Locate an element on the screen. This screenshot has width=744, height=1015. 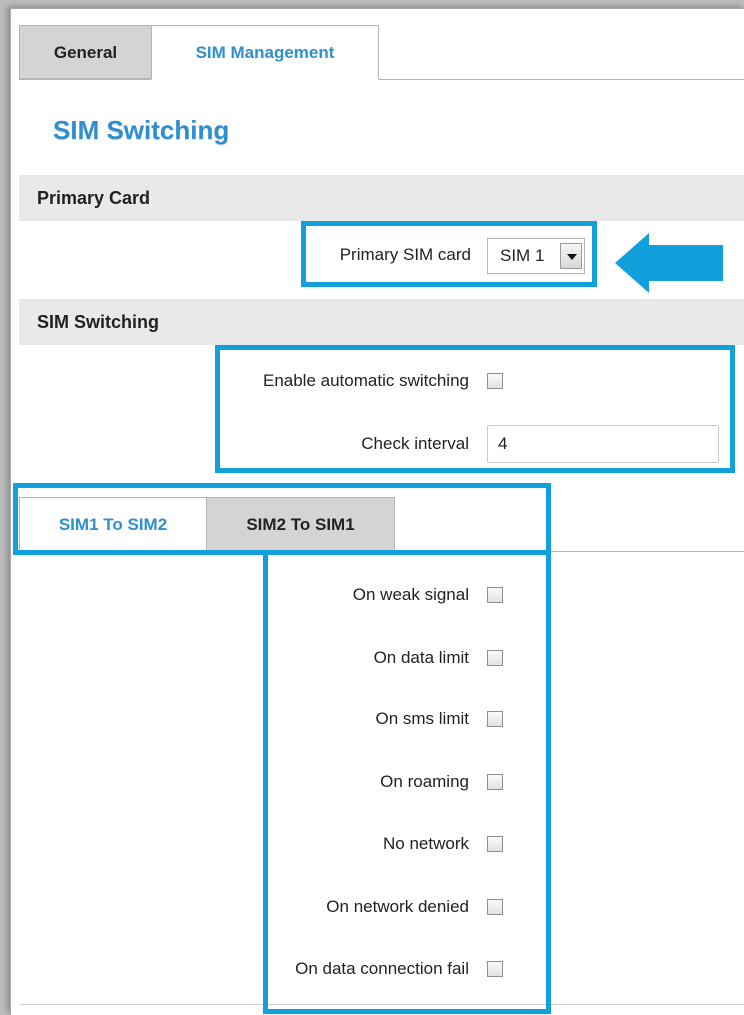
highlight-switching-options is located at coordinates (475, 409).